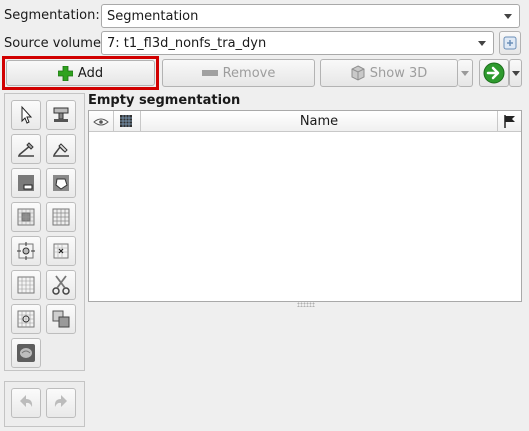  What do you see at coordinates (209, 73) in the screenshot?
I see `minus-icon` at bounding box center [209, 73].